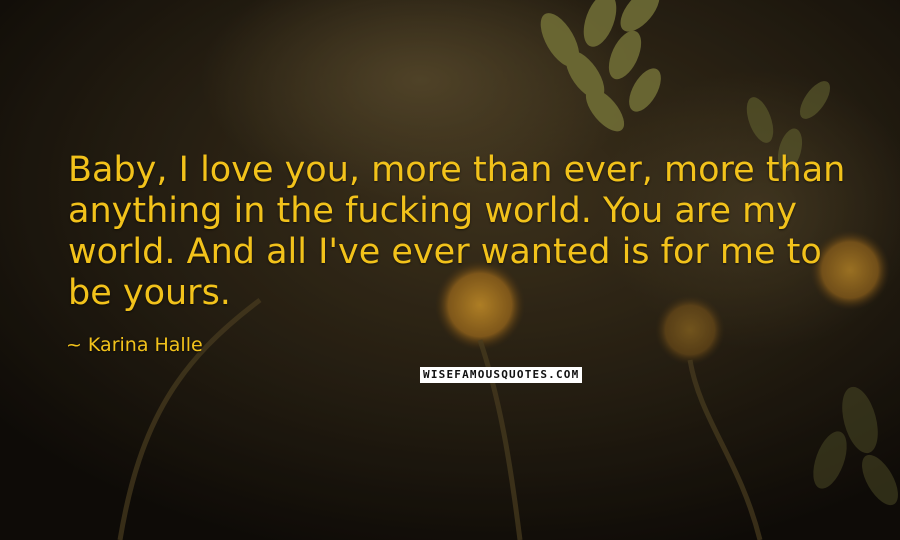 This screenshot has width=900, height=540. What do you see at coordinates (145, 345) in the screenshot?
I see `author-name: Karina Halle` at bounding box center [145, 345].